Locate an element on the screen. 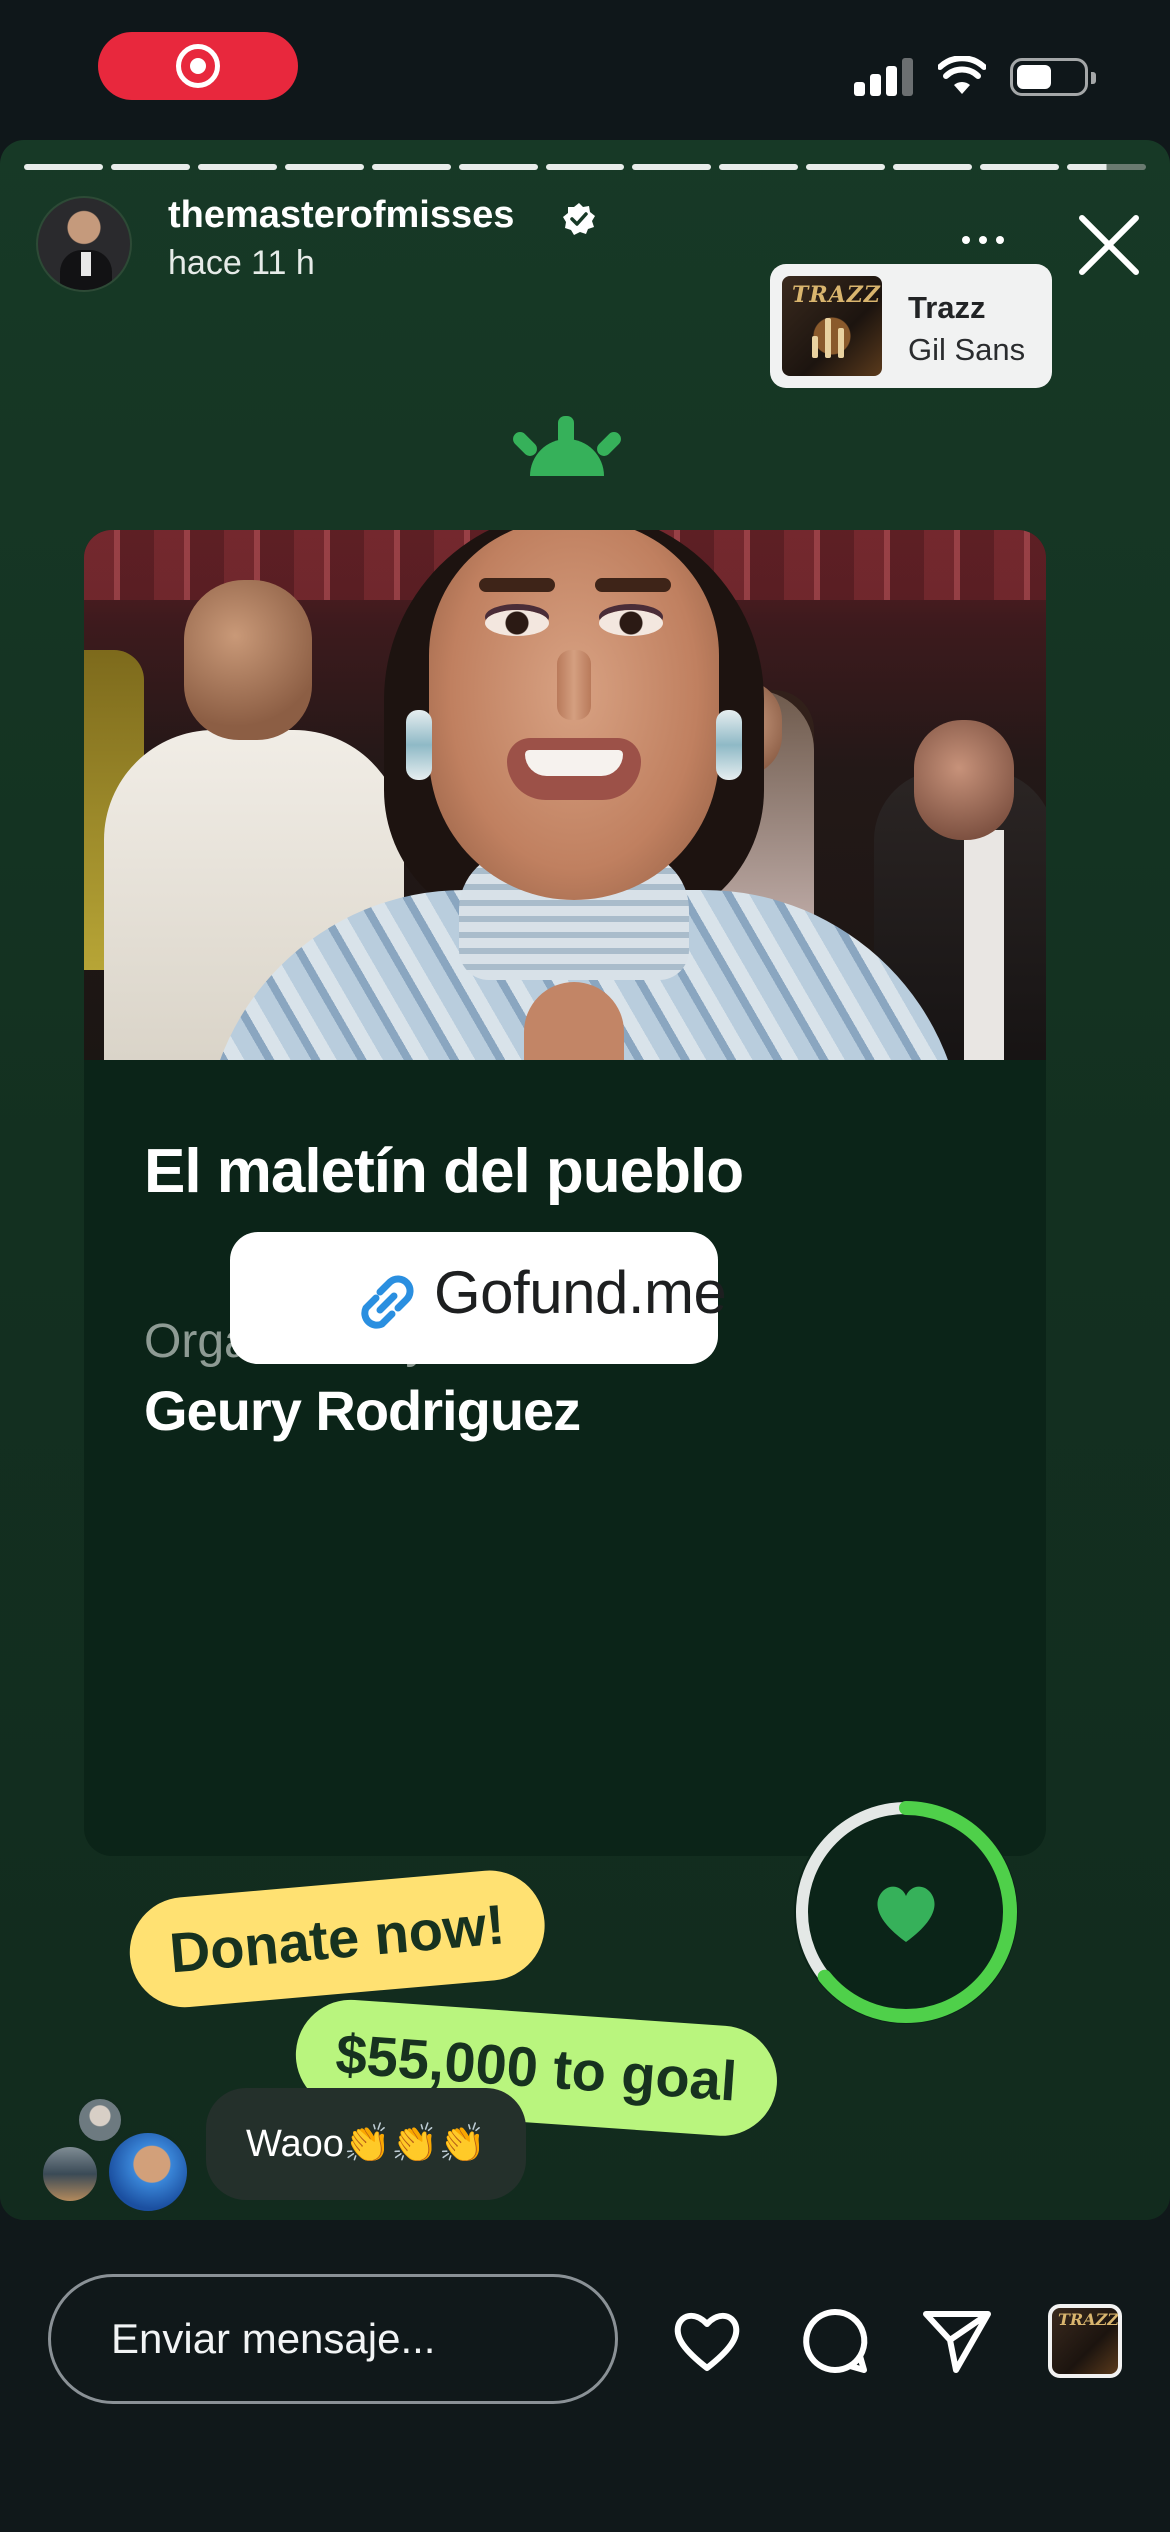 This screenshot has width=1170, height=2532. music-title: Trazz is located at coordinates (947, 307).